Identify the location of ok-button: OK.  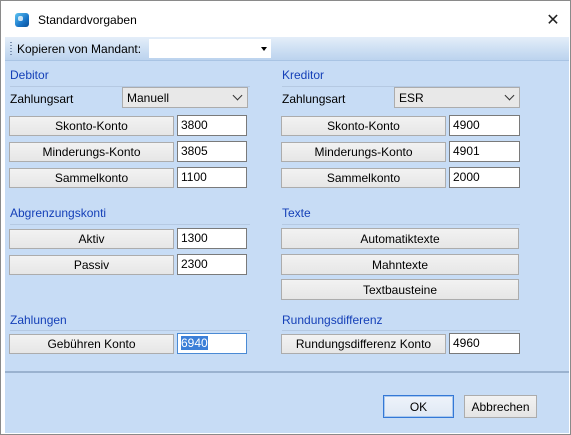
(418, 406).